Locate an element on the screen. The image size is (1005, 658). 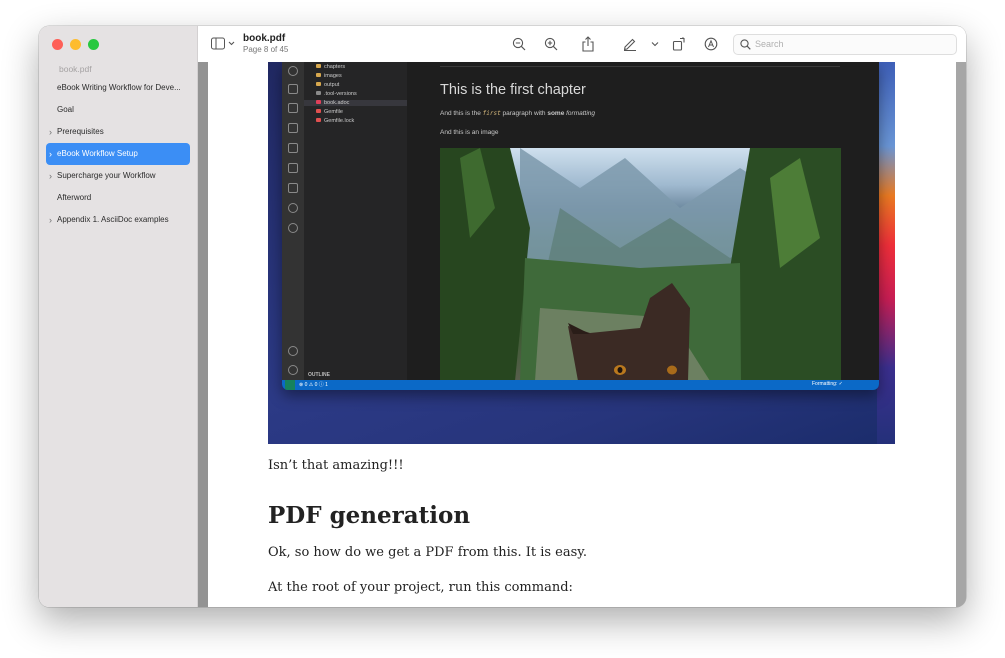
rotate-button is located at coordinates (679, 44).